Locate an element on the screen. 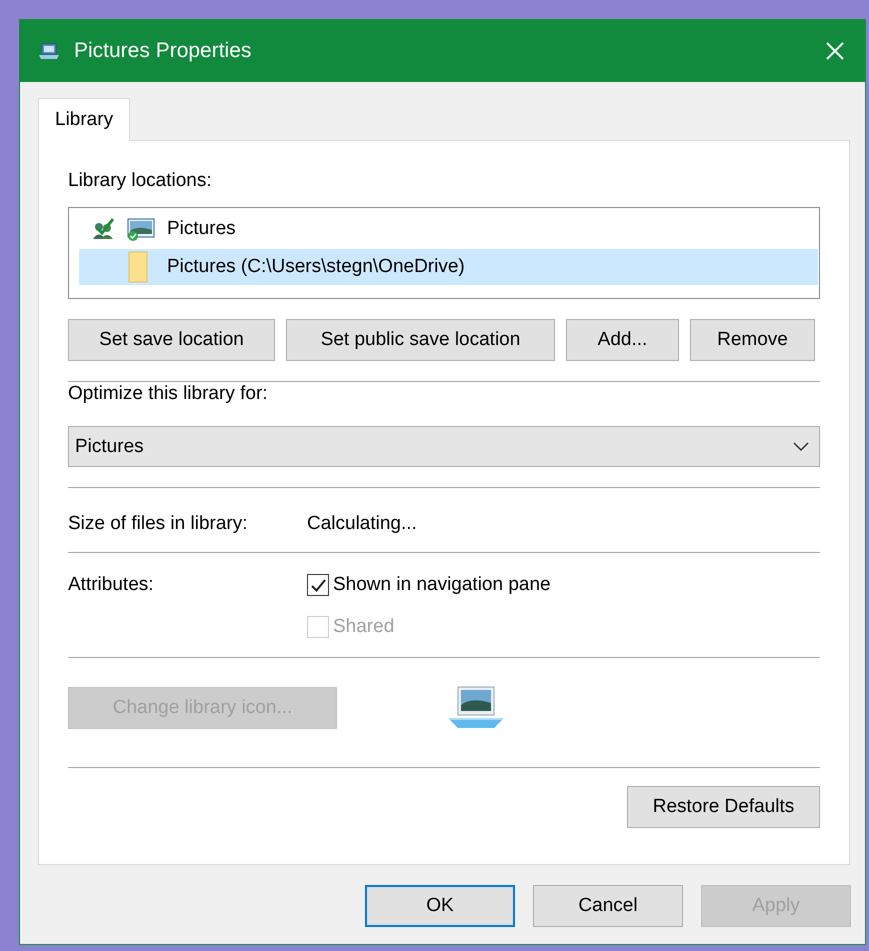 This screenshot has width=869, height=951. restore-defaults-button: Restore Defaults is located at coordinates (723, 807).